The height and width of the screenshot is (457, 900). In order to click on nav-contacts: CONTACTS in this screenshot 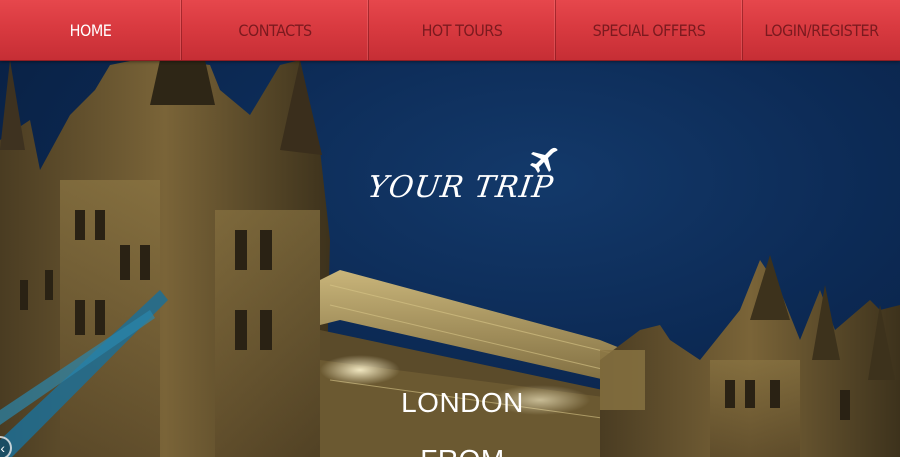, I will do `click(275, 30)`.